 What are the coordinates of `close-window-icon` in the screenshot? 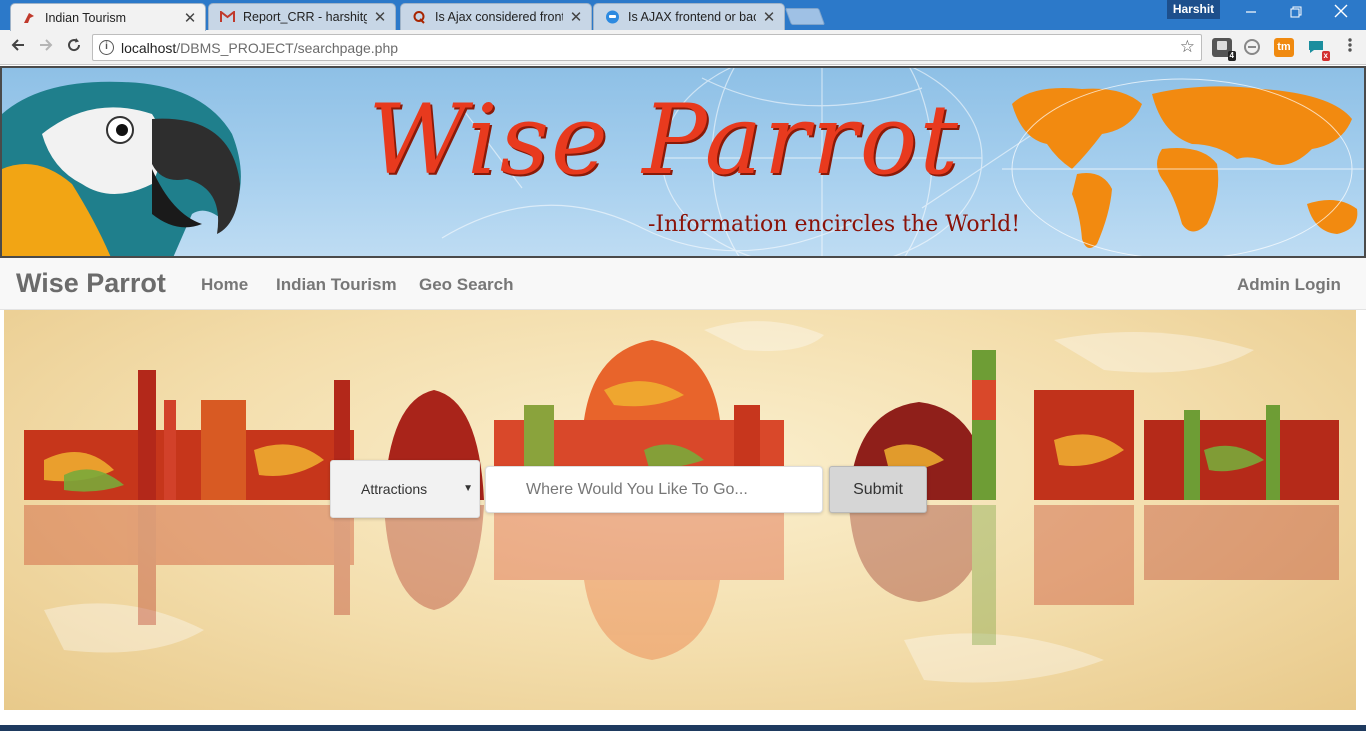 It's located at (1340, 14).